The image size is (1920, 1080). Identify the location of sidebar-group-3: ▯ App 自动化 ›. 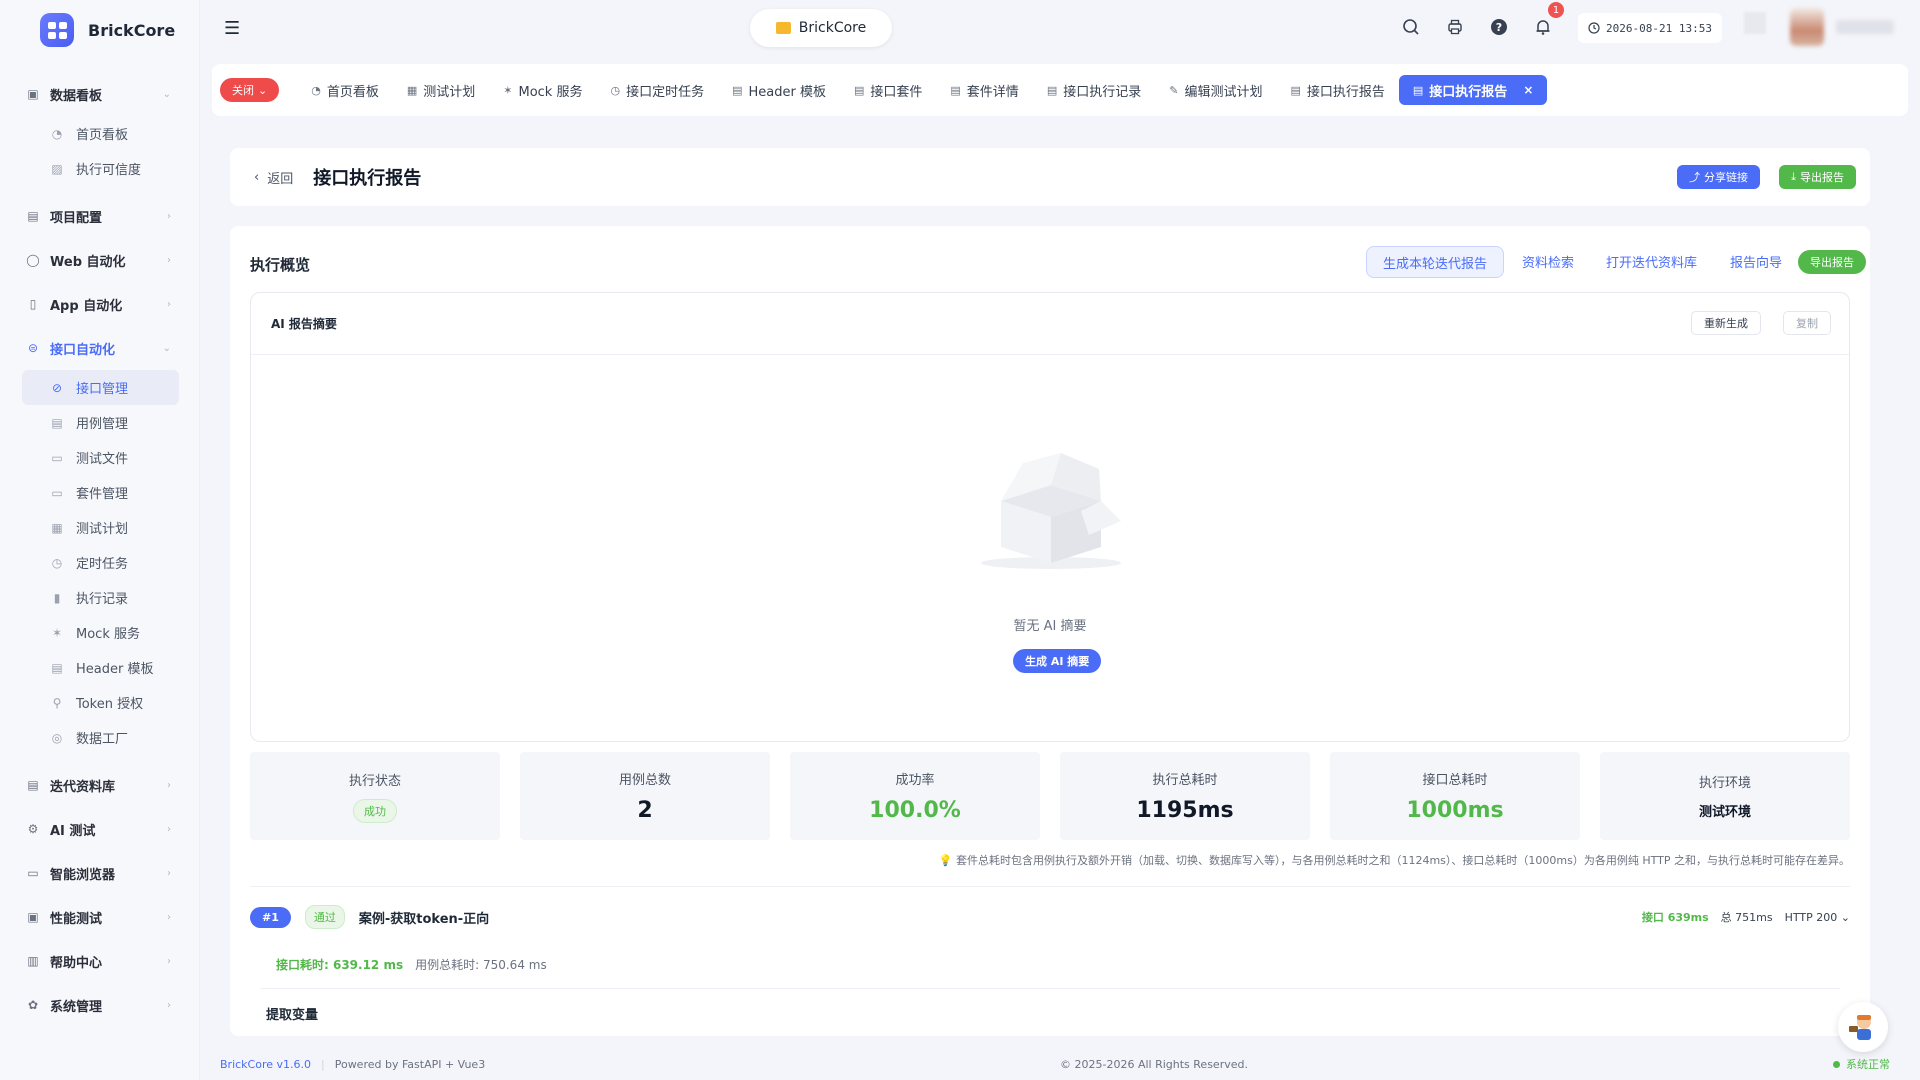
(99, 304).